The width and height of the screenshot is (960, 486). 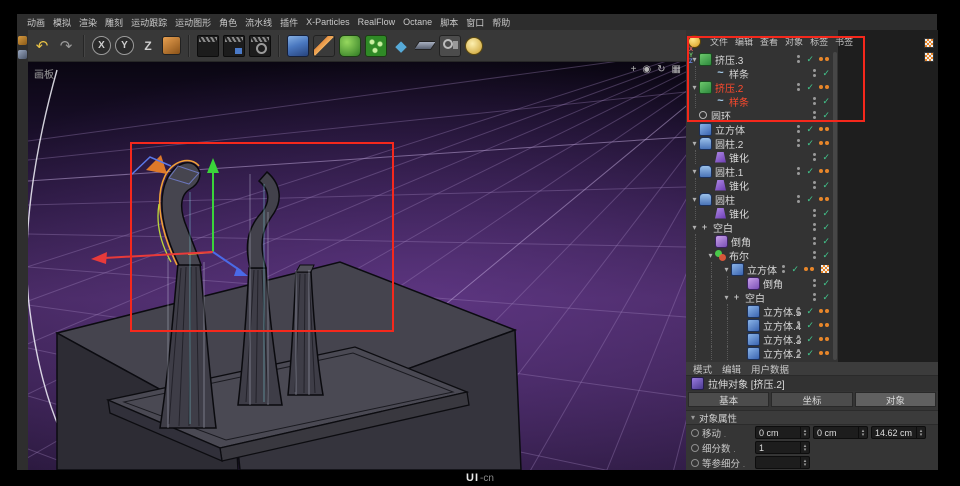 I want to click on value-field: 0 cm, so click(x=840, y=432).